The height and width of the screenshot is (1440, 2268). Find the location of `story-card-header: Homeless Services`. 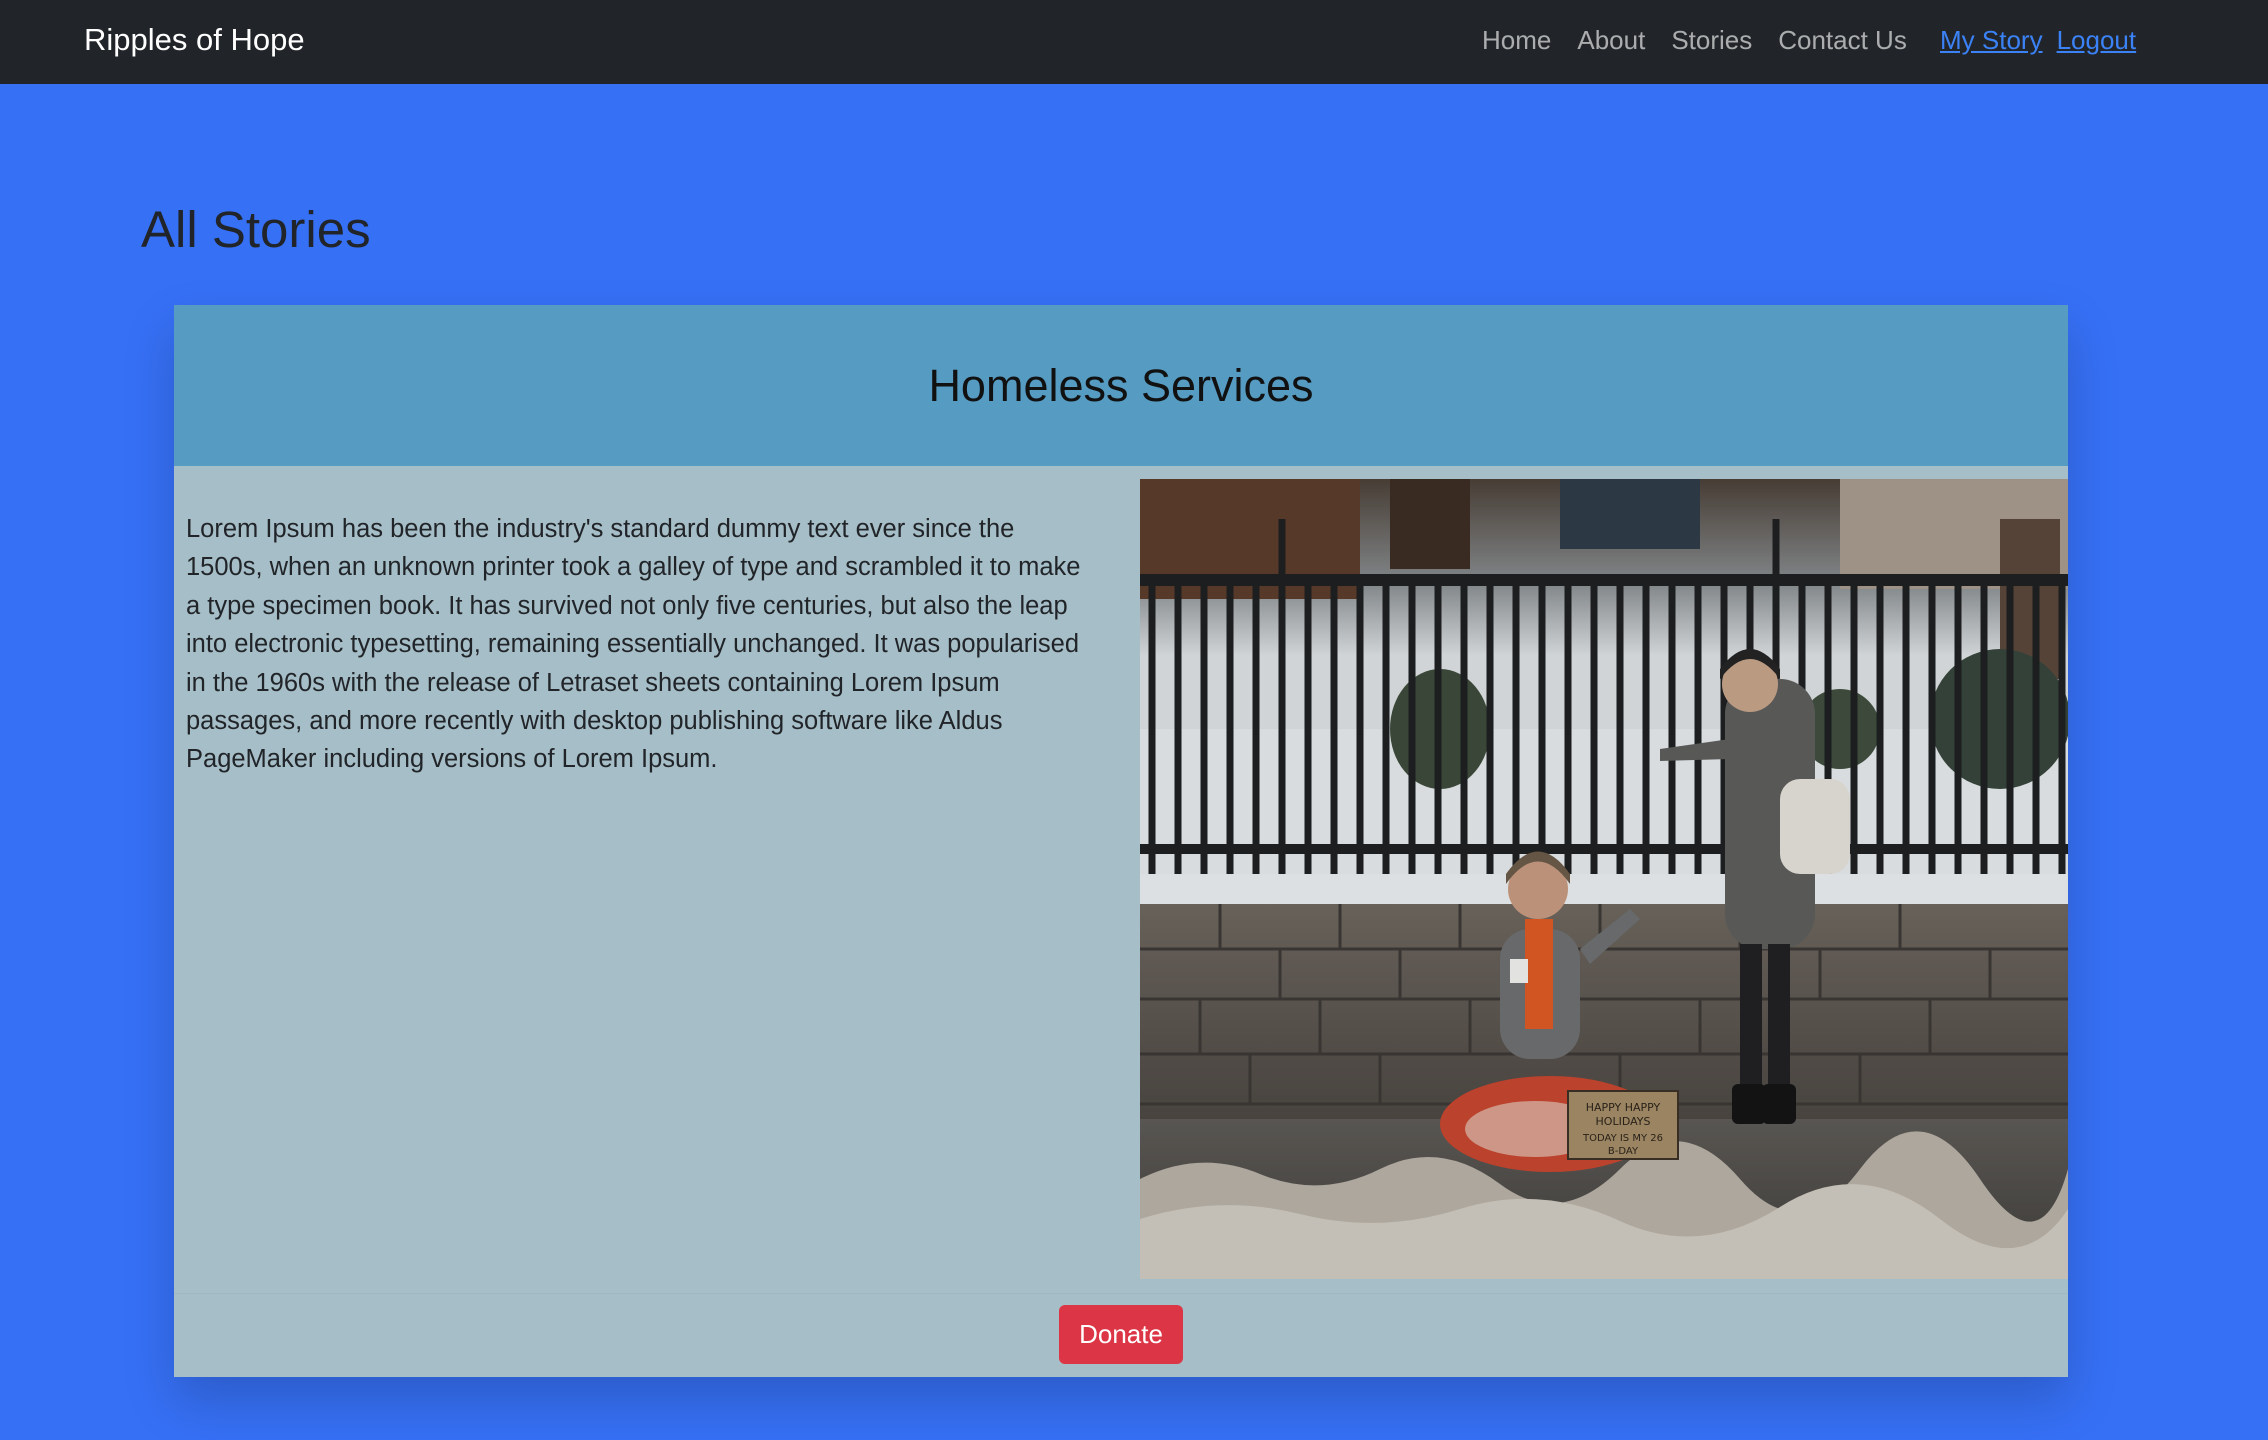

story-card-header: Homeless Services is located at coordinates (1121, 385).